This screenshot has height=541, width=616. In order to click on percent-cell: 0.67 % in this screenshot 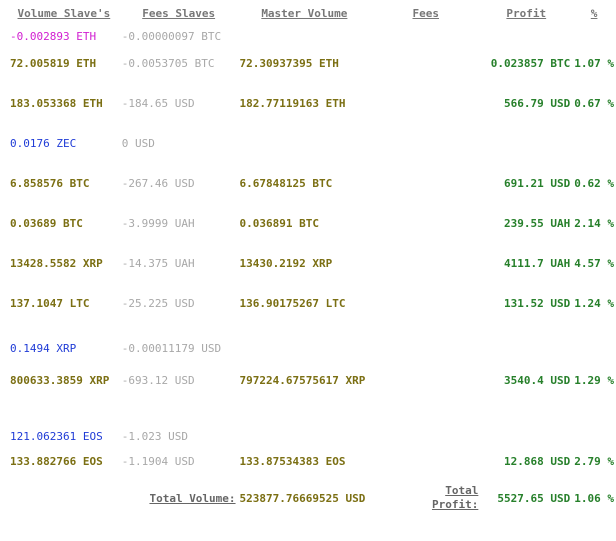, I will do `click(594, 103)`.